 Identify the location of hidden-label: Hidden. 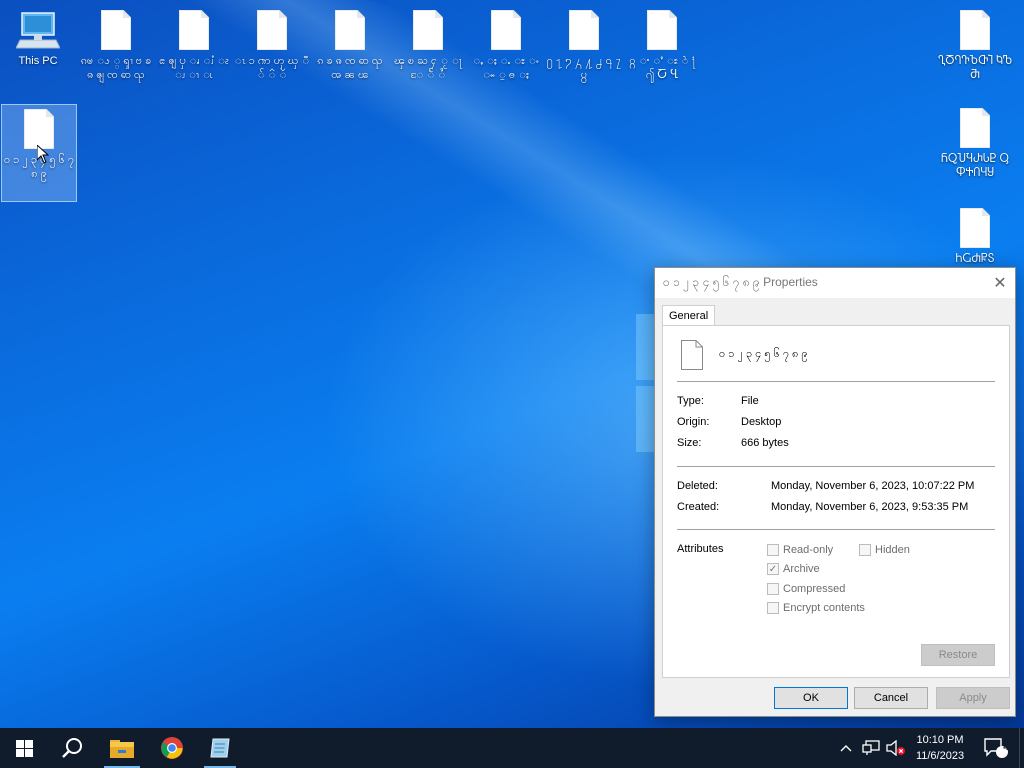
(892, 550).